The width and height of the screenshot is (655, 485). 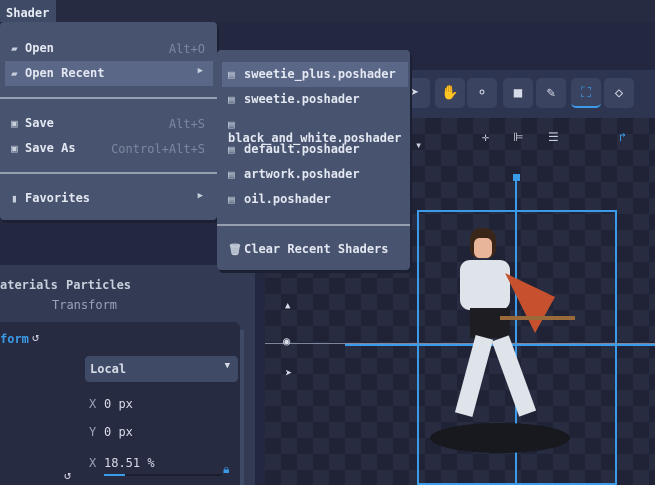 I want to click on menu-item-label: Favorites, so click(x=58, y=198).